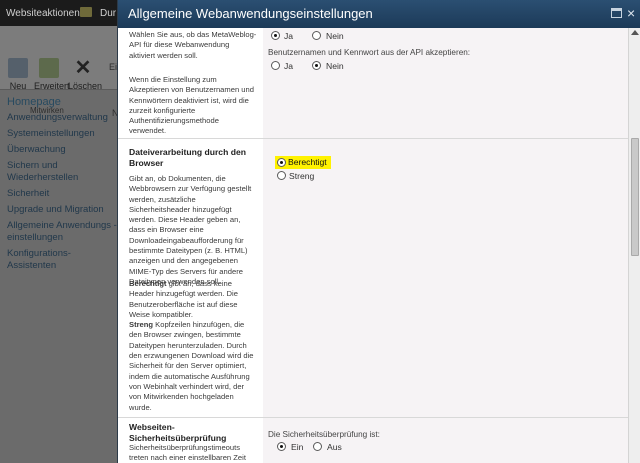  Describe the element at coordinates (335, 66) in the screenshot. I see `api-no-label: Nein` at that location.